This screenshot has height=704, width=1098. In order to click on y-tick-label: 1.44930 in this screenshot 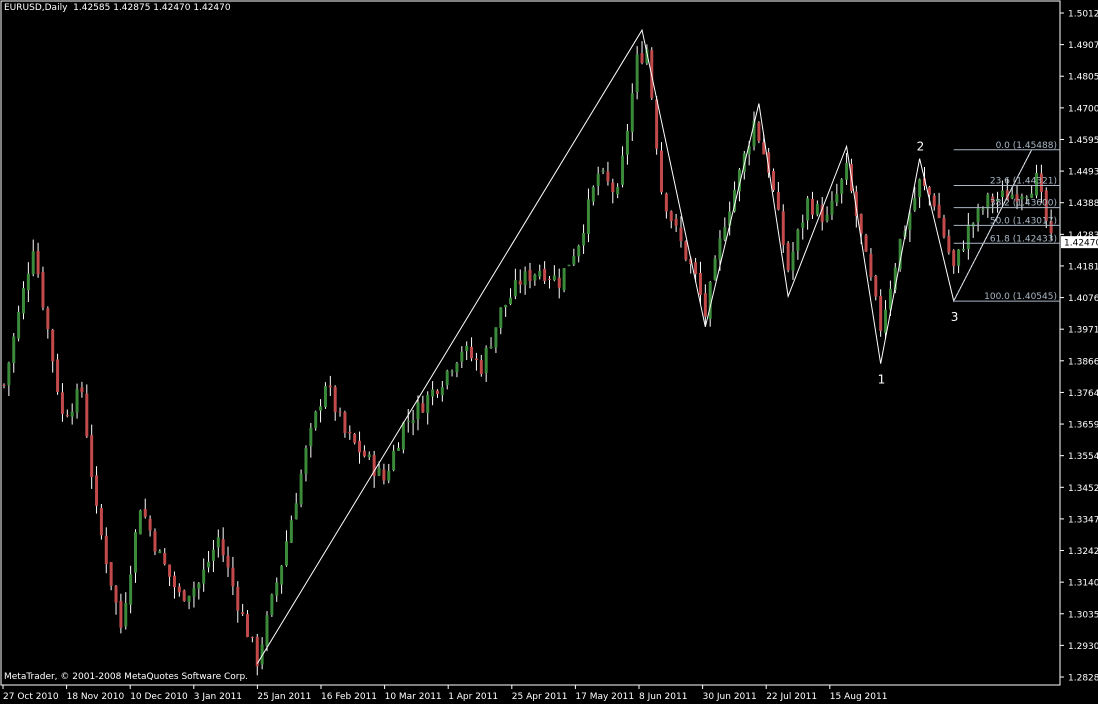, I will do `click(1083, 173)`.